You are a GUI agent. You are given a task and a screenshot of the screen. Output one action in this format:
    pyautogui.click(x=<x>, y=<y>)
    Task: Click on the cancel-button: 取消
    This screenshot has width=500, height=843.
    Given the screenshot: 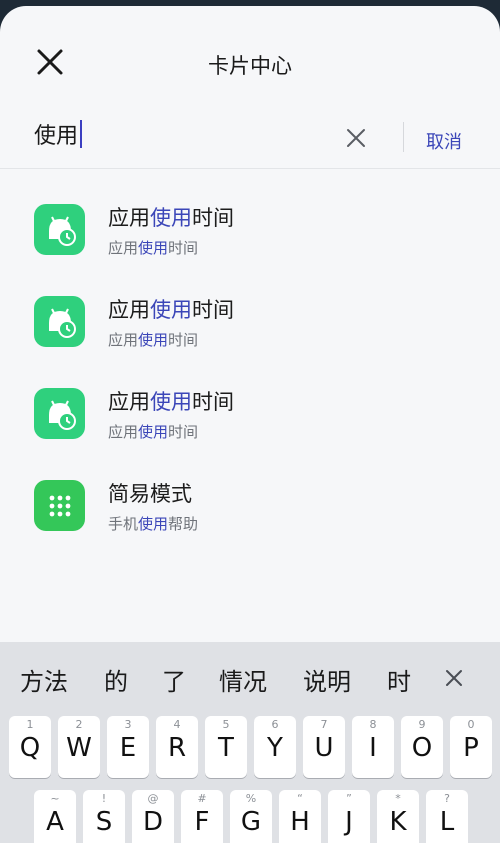 What is the action you would take?
    pyautogui.click(x=444, y=141)
    